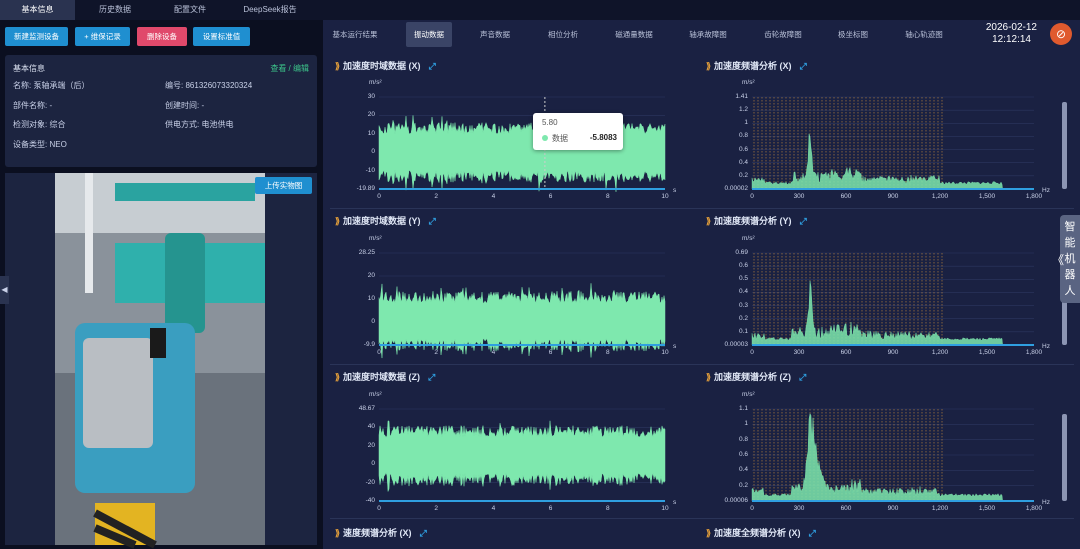  What do you see at coordinates (115, 10) in the screenshot?
I see `tab-history-data: 历史数据` at bounding box center [115, 10].